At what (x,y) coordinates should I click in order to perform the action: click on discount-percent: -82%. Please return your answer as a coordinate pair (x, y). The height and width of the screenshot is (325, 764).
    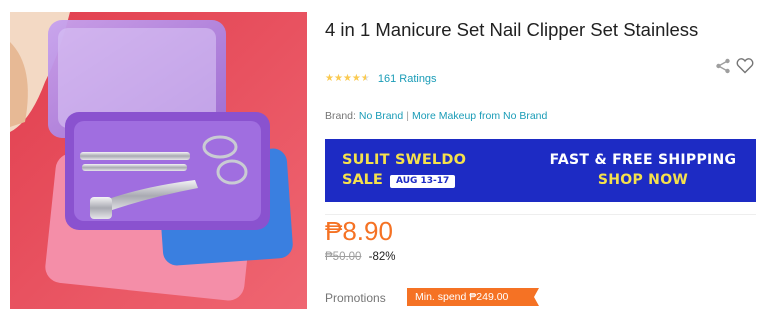
    Looking at the image, I should click on (382, 257).